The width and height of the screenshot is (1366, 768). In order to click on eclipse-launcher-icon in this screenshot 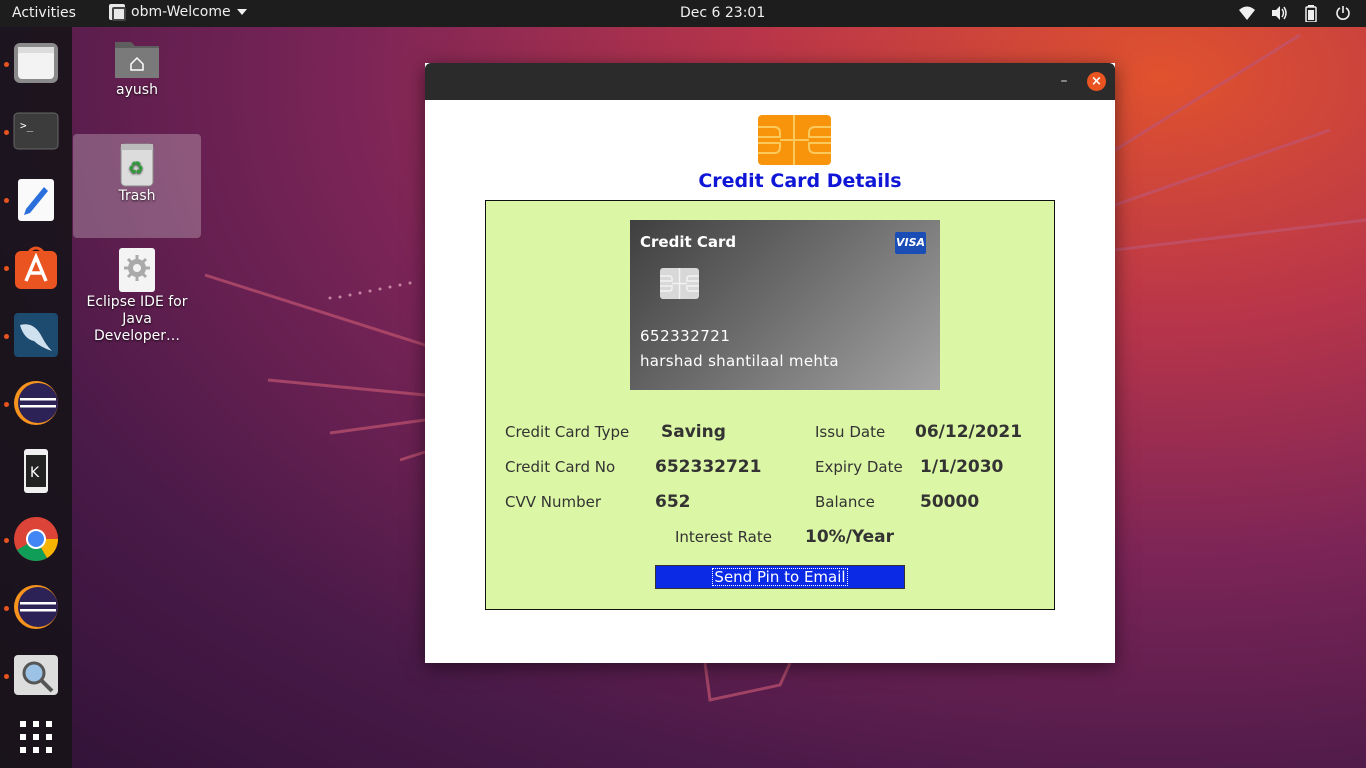, I will do `click(137, 270)`.